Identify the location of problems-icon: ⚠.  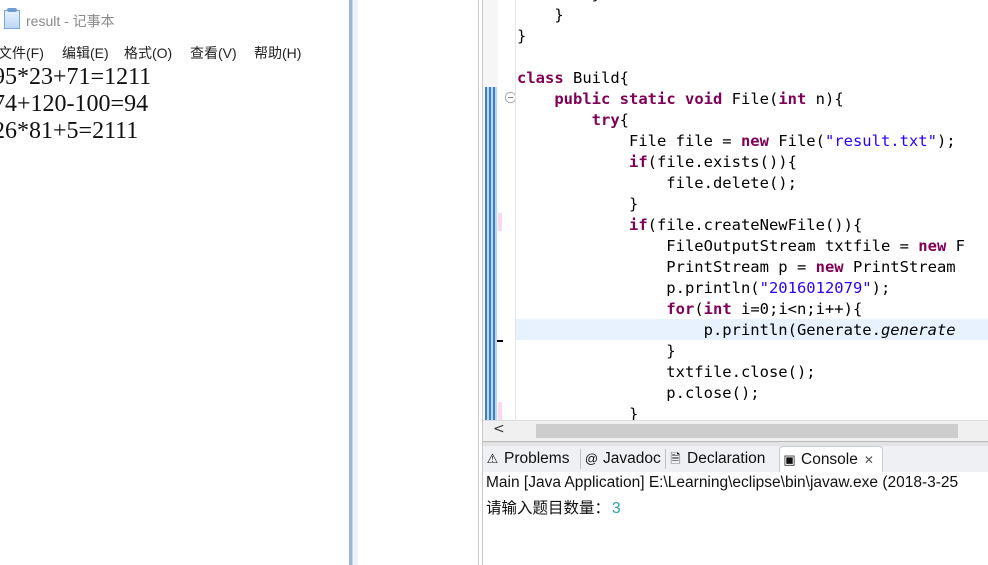
(492, 458).